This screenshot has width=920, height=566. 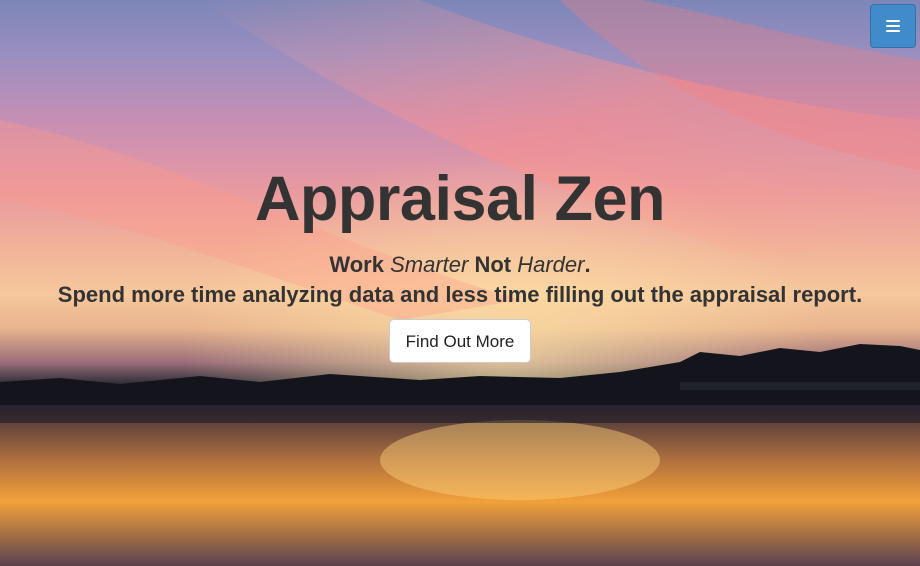 What do you see at coordinates (460, 199) in the screenshot?
I see `page-title: Appraisal Zen` at bounding box center [460, 199].